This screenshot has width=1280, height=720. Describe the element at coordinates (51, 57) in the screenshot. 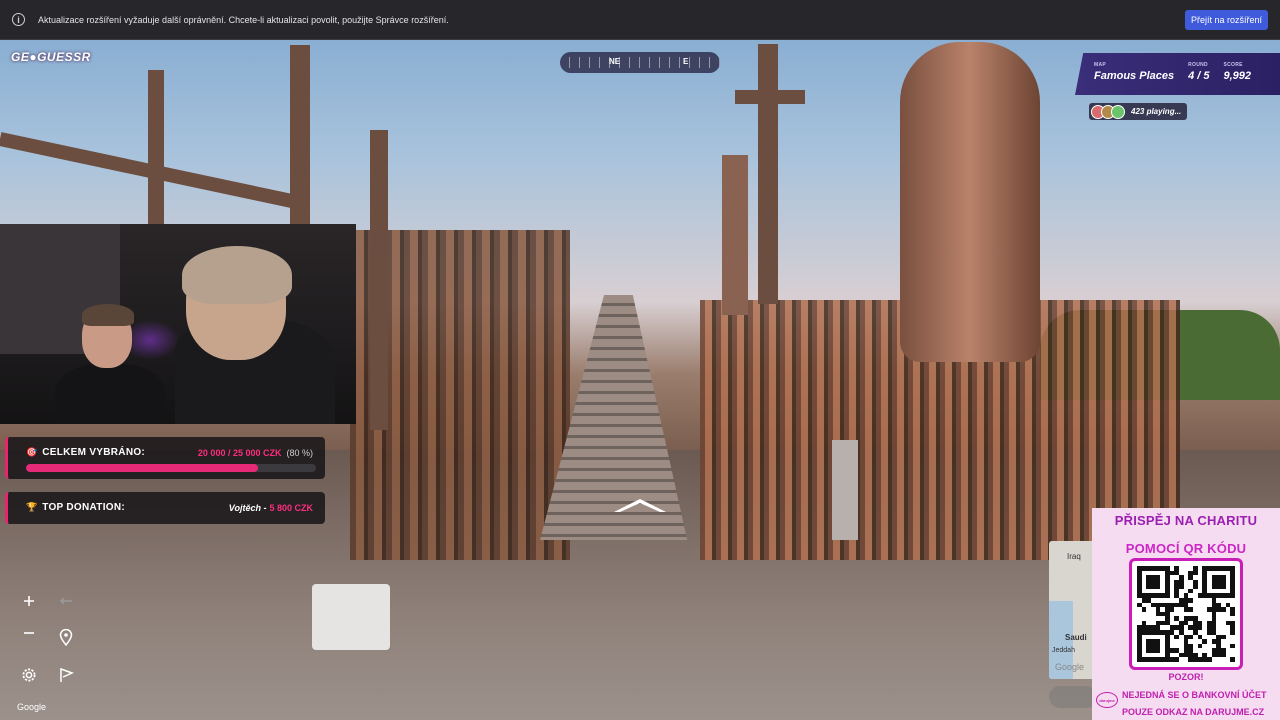

I see `geoguessr-logo: GE●GUESSR` at that location.